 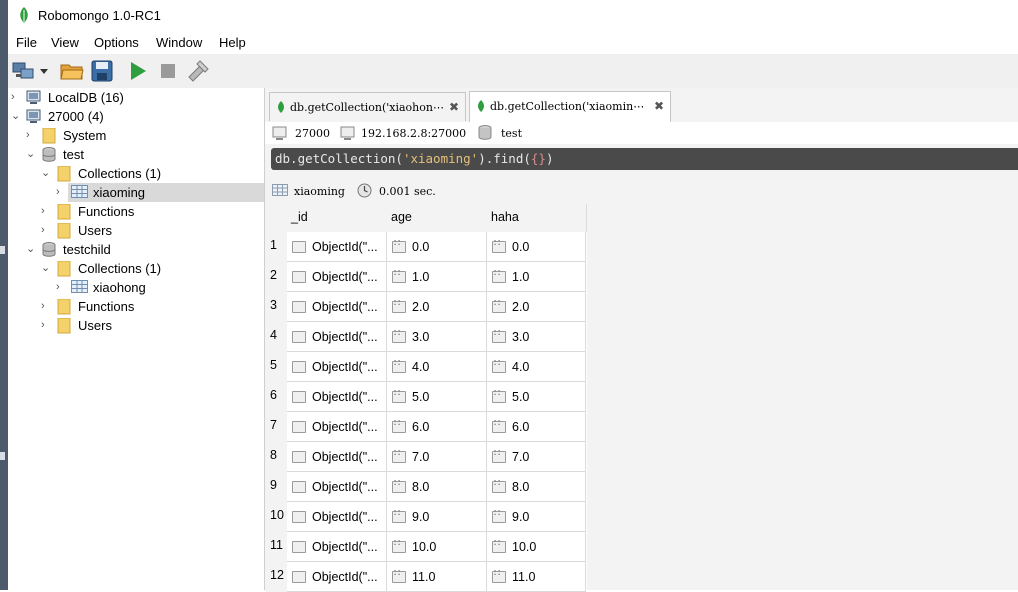 What do you see at coordinates (276, 457) in the screenshot?
I see `row-number: 8` at bounding box center [276, 457].